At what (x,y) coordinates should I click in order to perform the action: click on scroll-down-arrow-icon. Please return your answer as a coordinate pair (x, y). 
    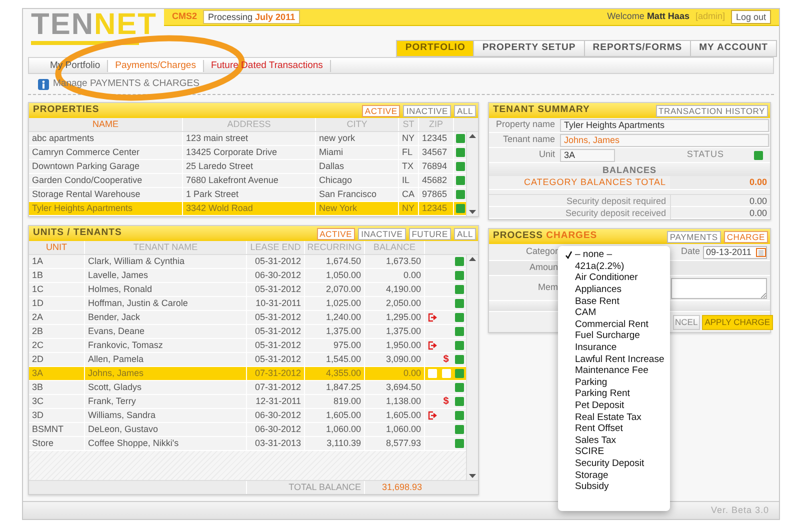
    Looking at the image, I should click on (472, 212).